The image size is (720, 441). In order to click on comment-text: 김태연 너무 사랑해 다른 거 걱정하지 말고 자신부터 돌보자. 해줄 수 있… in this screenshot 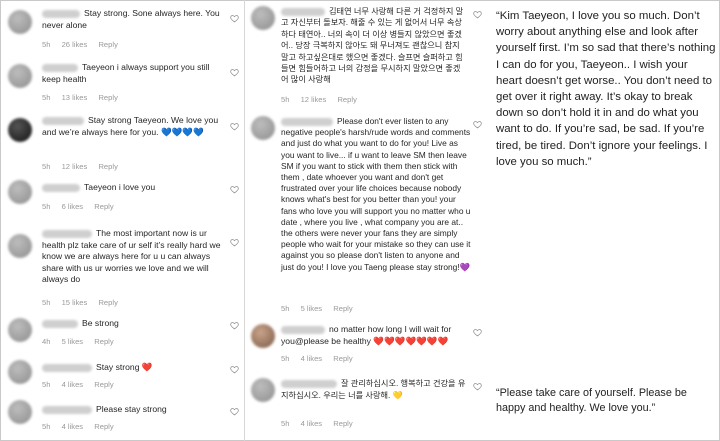, I will do `click(372, 46)`.